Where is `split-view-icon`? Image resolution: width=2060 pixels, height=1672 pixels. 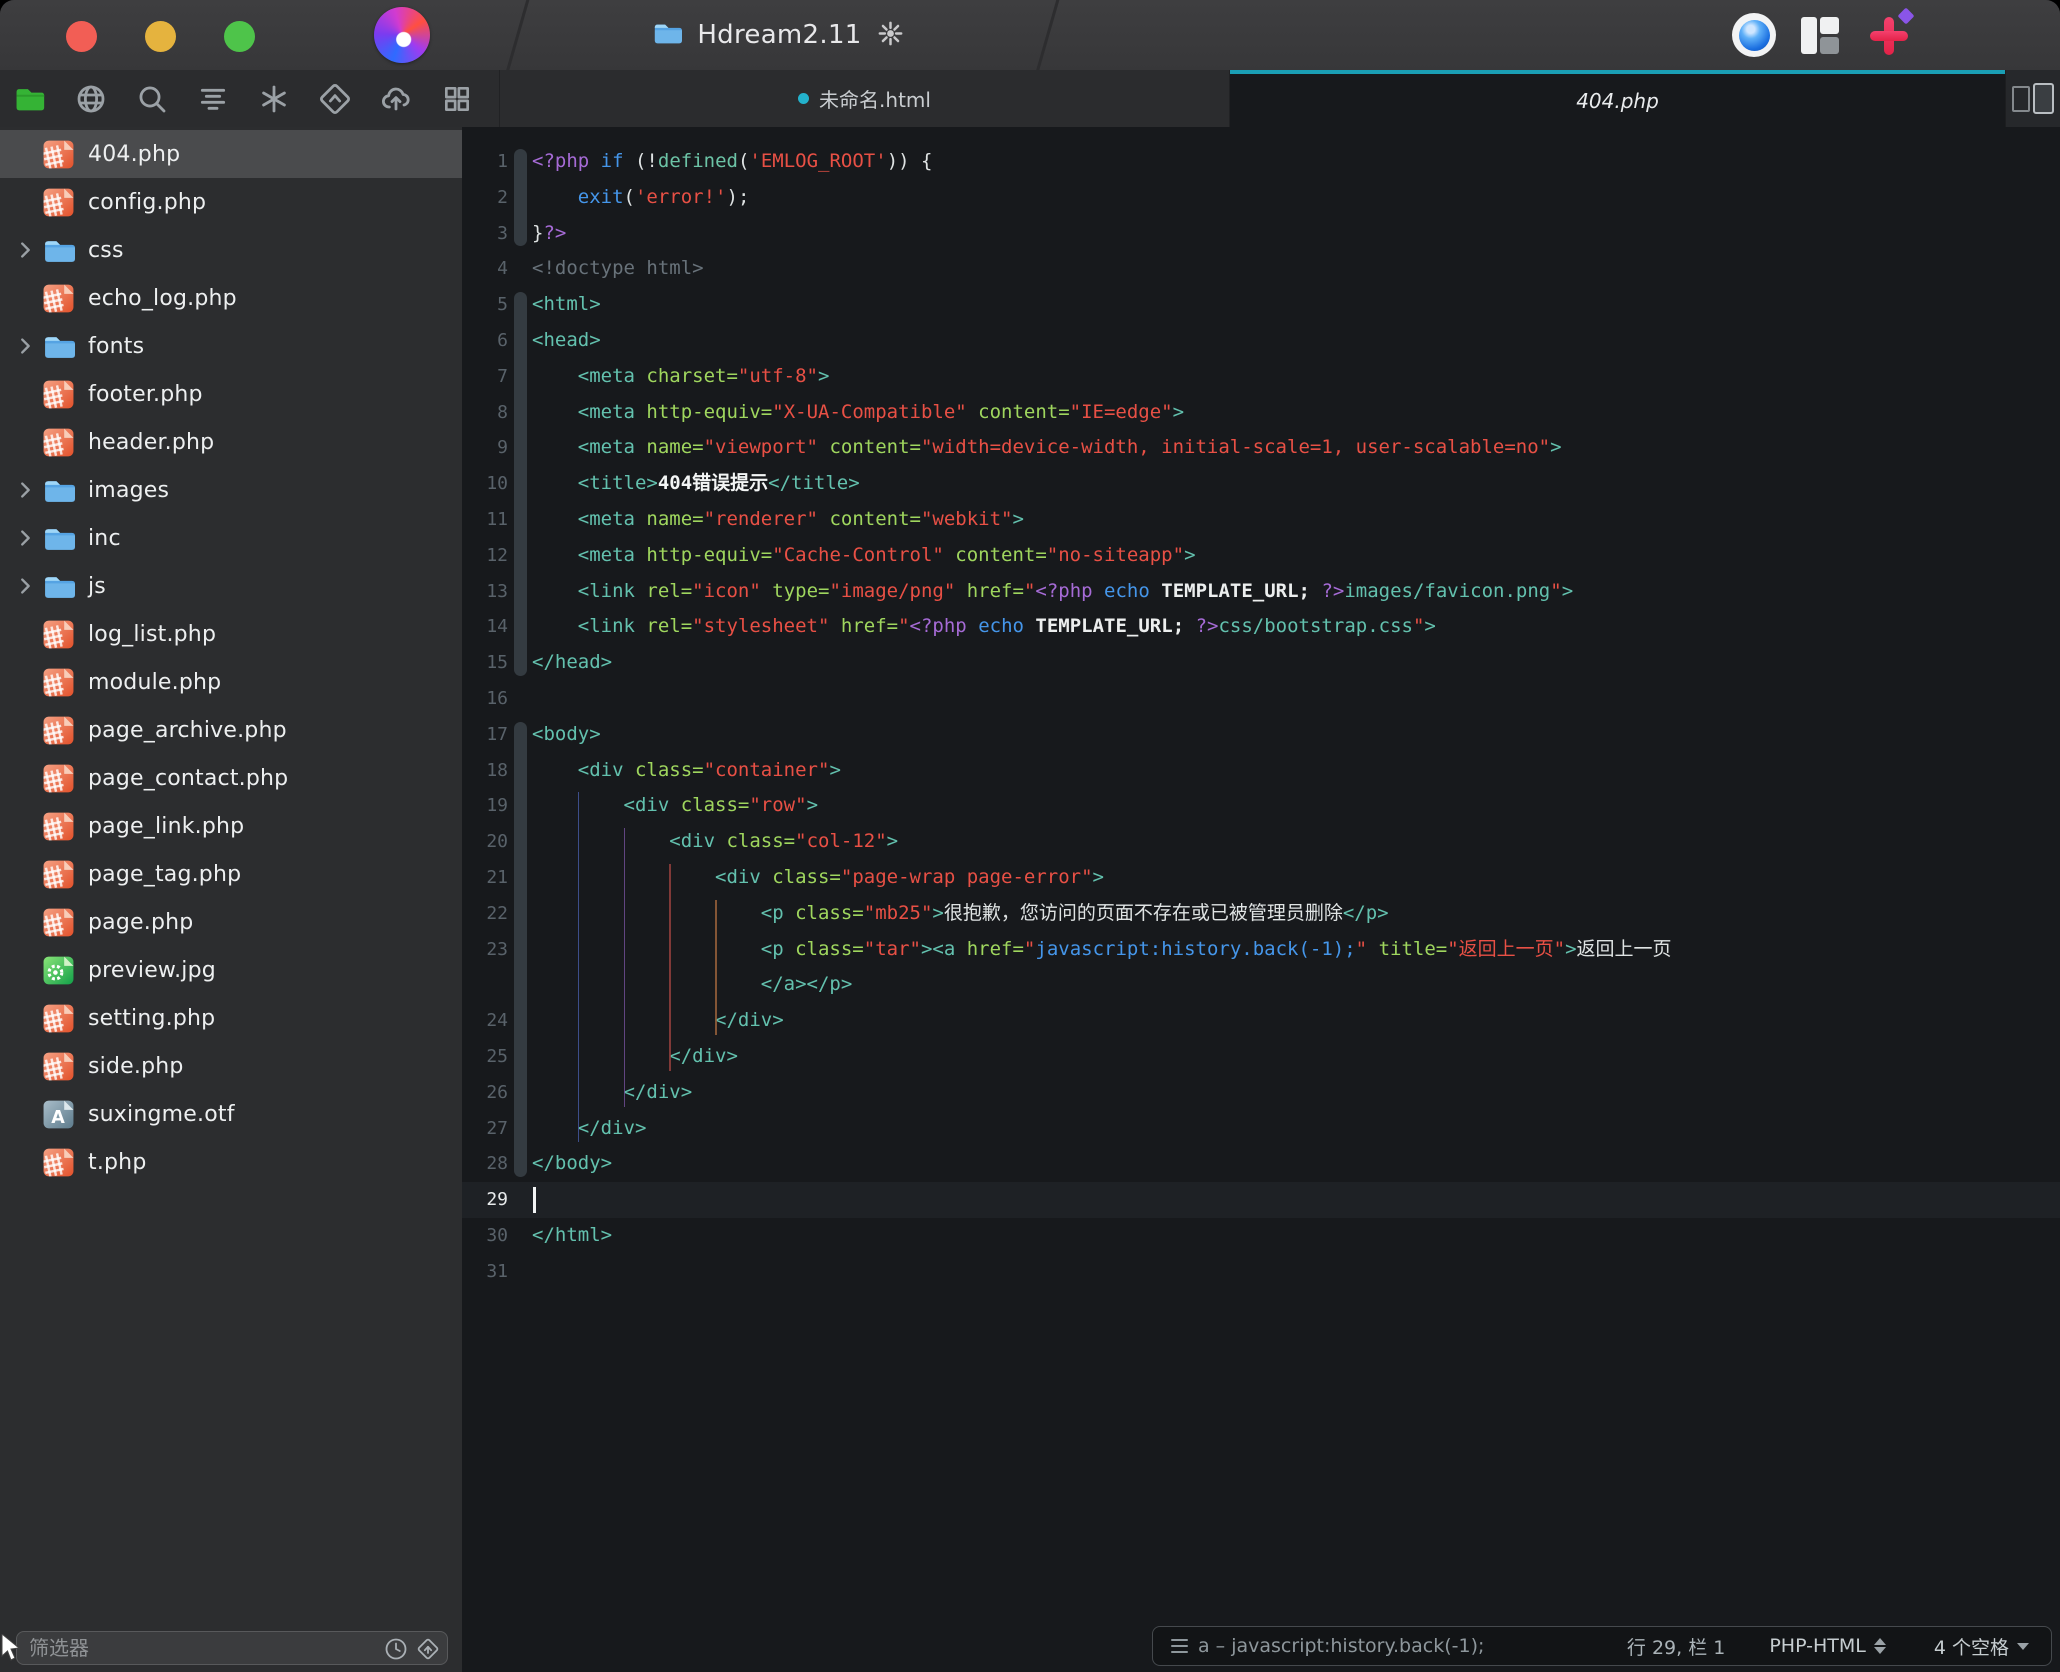 split-view-icon is located at coordinates (2033, 98).